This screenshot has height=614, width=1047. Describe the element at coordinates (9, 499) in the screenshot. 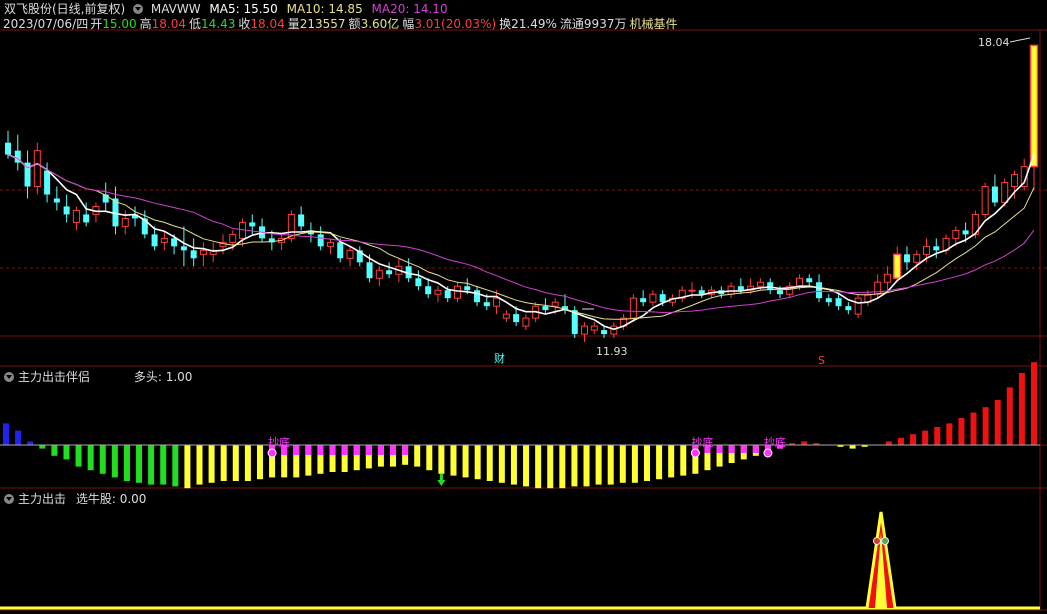

I see `panel3-menu-icon` at that location.